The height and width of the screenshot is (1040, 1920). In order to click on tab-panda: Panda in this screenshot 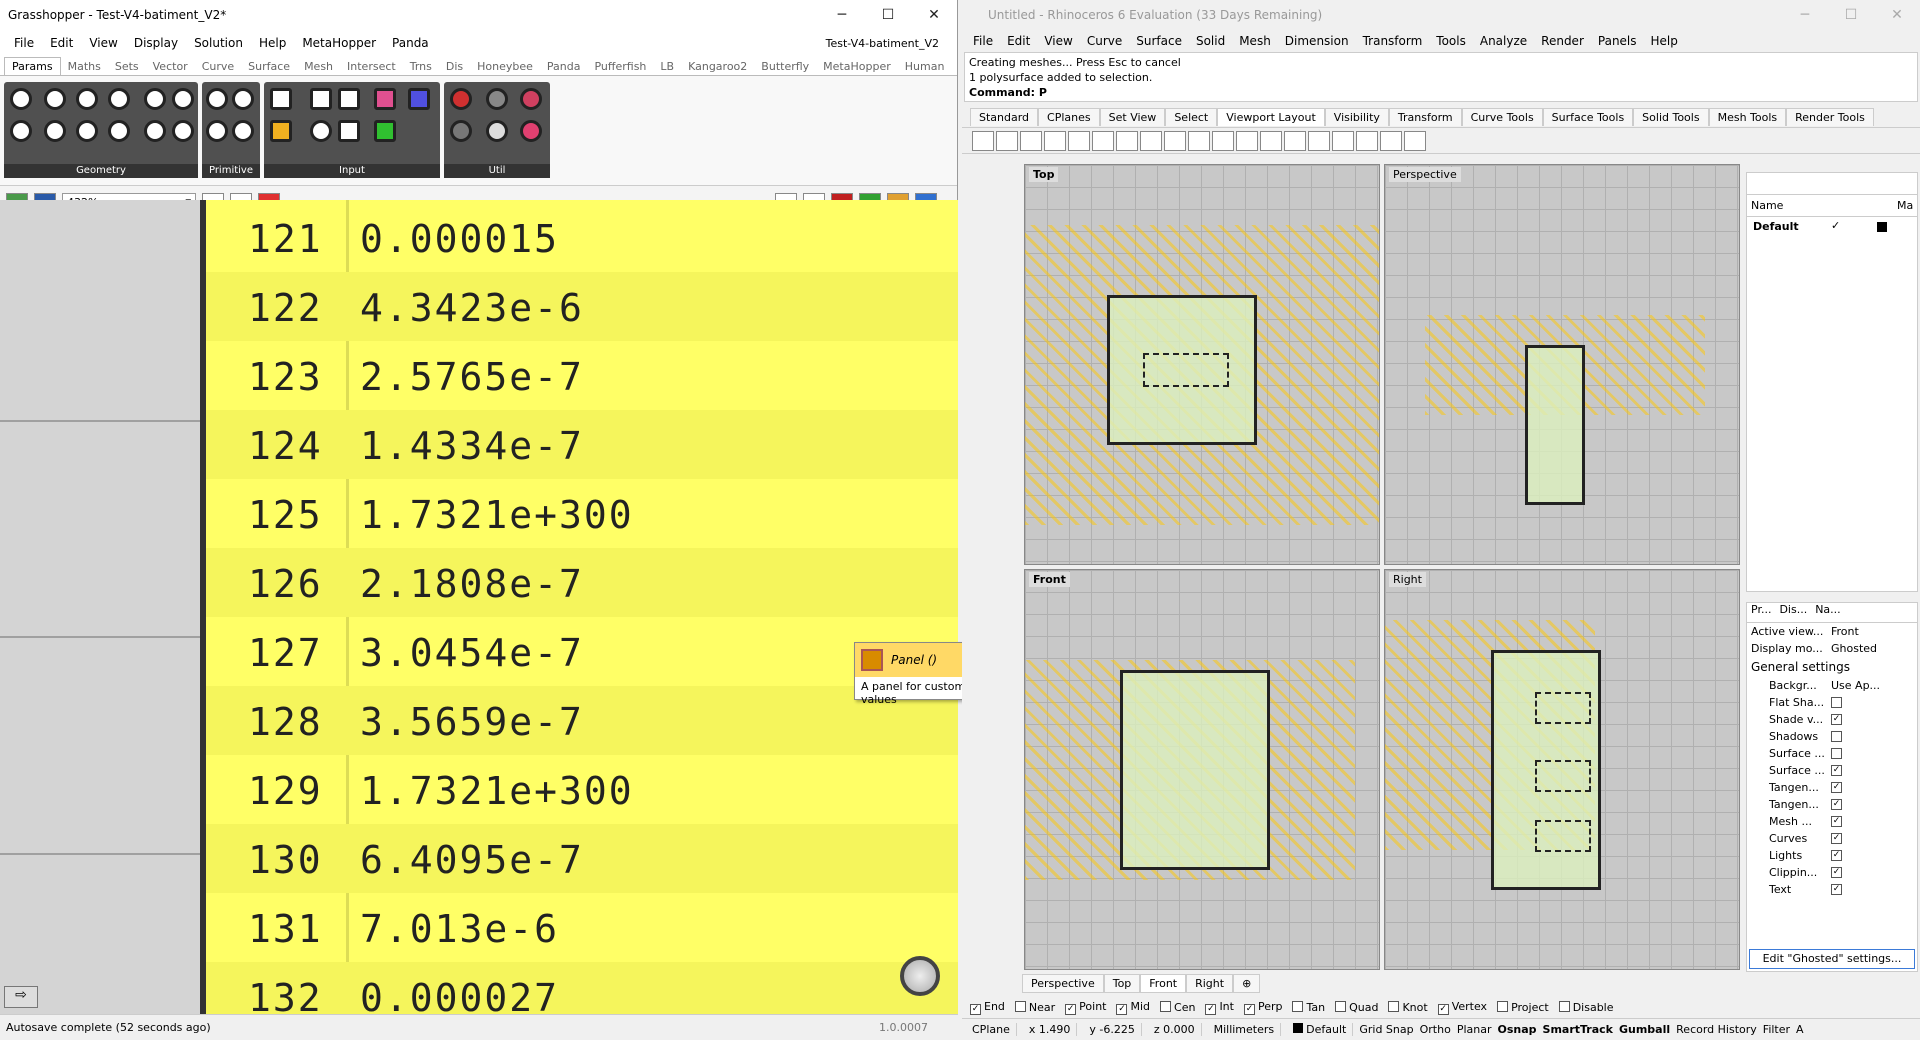, I will do `click(564, 66)`.